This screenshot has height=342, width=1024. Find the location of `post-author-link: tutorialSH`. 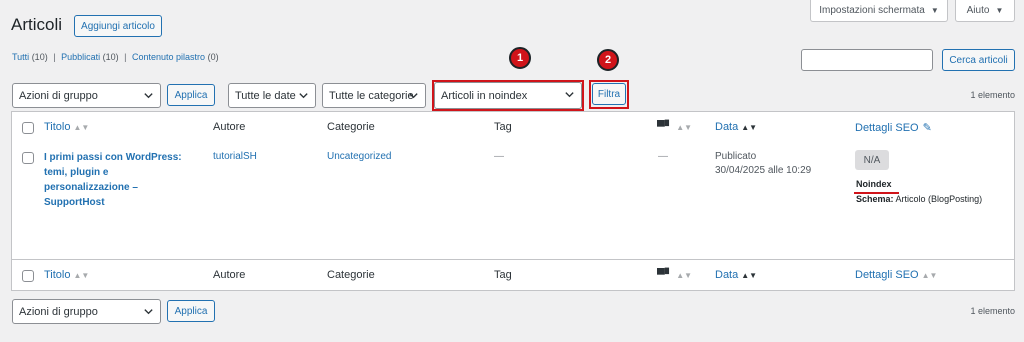

post-author-link: tutorialSH is located at coordinates (235, 156).